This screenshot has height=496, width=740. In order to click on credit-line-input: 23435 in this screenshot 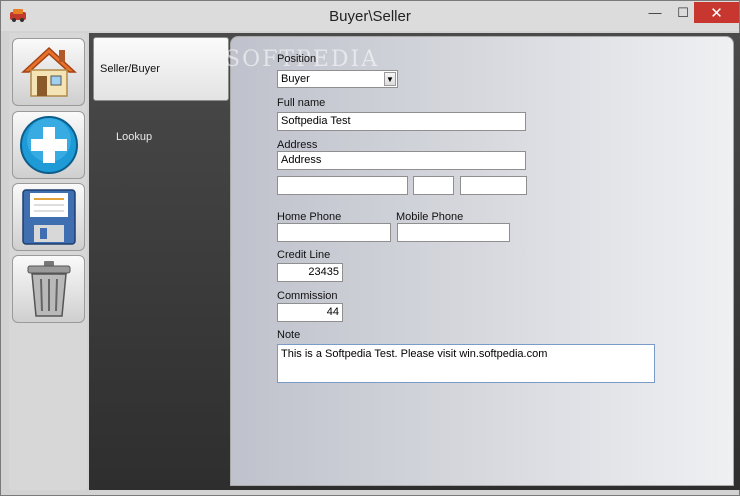, I will do `click(310, 272)`.